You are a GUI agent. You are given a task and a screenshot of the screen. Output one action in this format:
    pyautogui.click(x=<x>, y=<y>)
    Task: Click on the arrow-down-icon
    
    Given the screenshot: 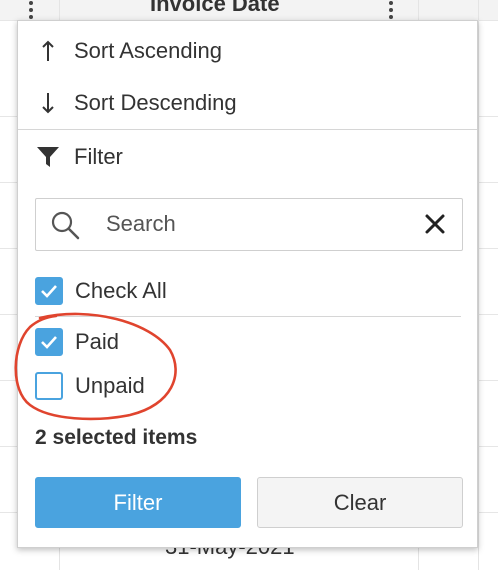 What is the action you would take?
    pyautogui.click(x=48, y=103)
    